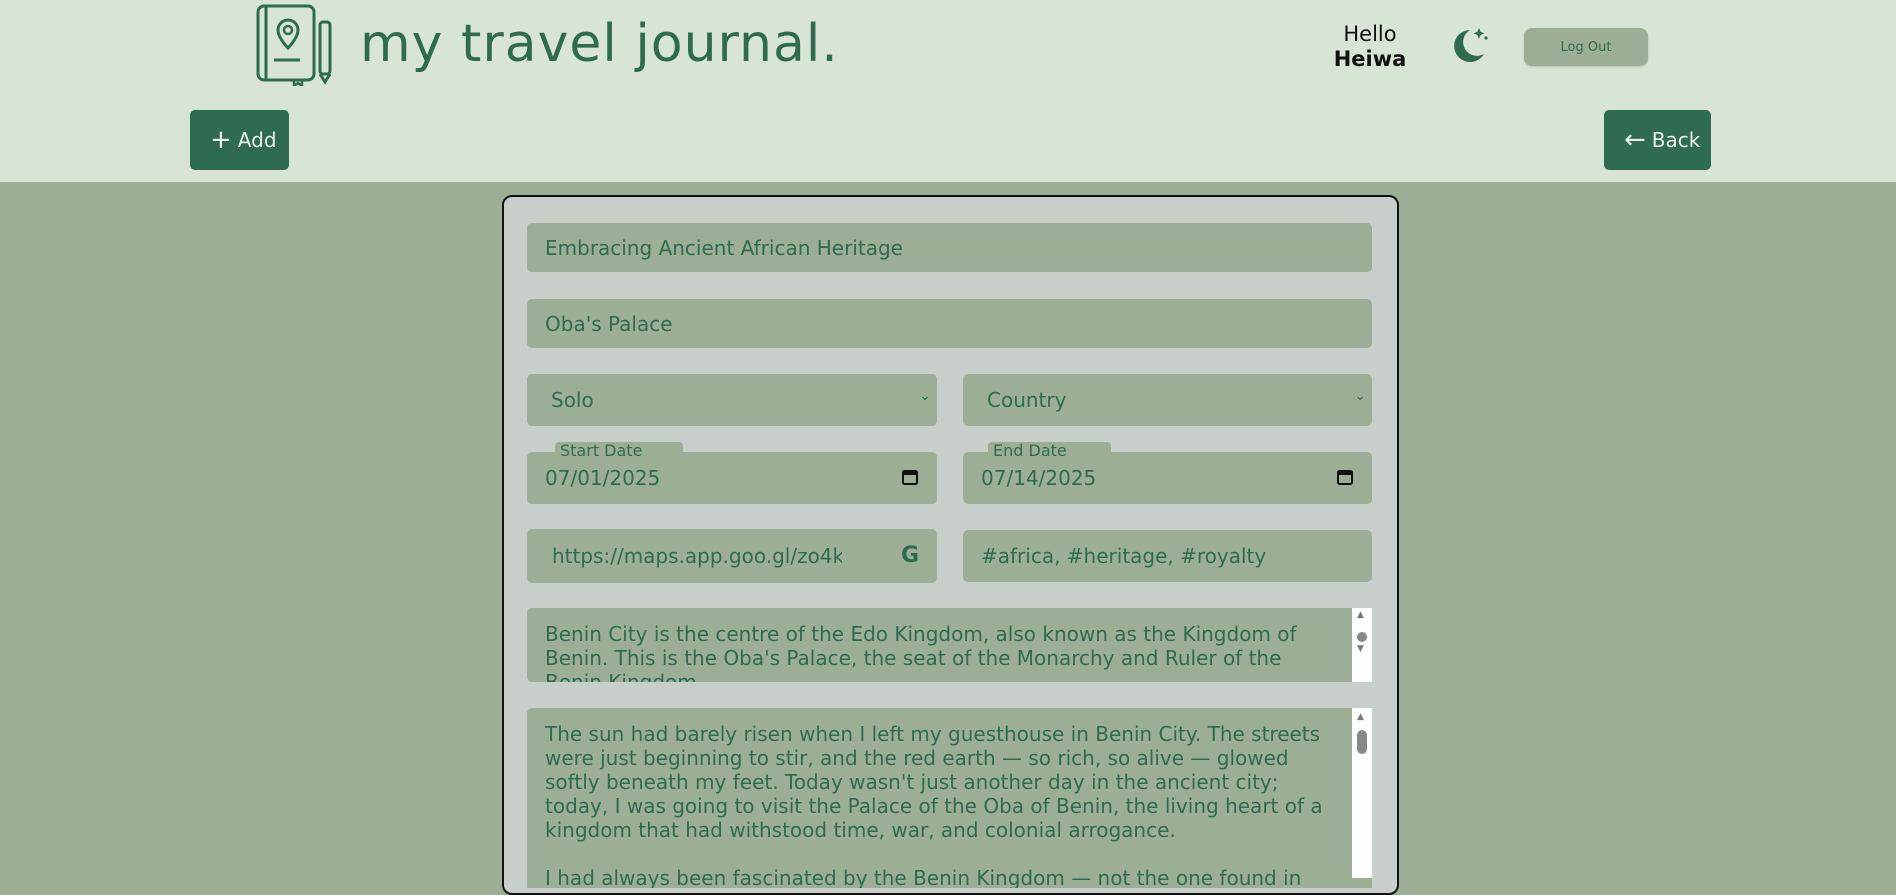  I want to click on country-select: Country ⌄, so click(1167, 400).